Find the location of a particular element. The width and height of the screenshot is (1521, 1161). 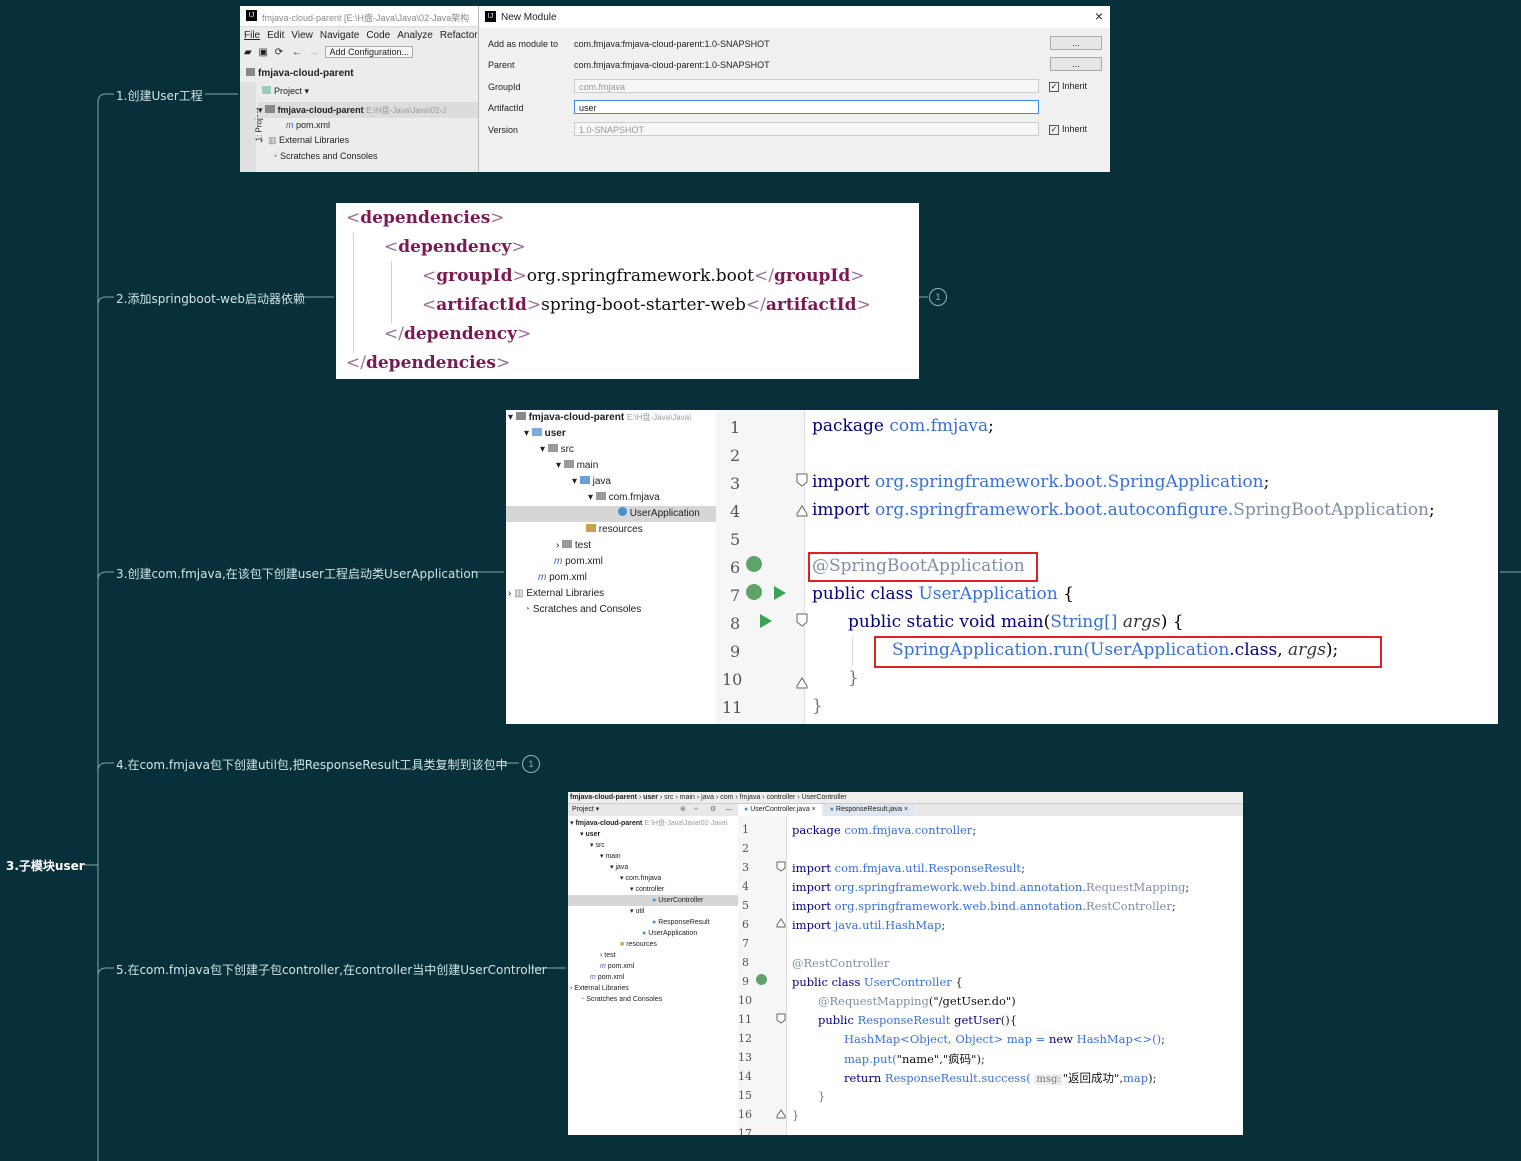

artifactid-field: user is located at coordinates (806, 107).